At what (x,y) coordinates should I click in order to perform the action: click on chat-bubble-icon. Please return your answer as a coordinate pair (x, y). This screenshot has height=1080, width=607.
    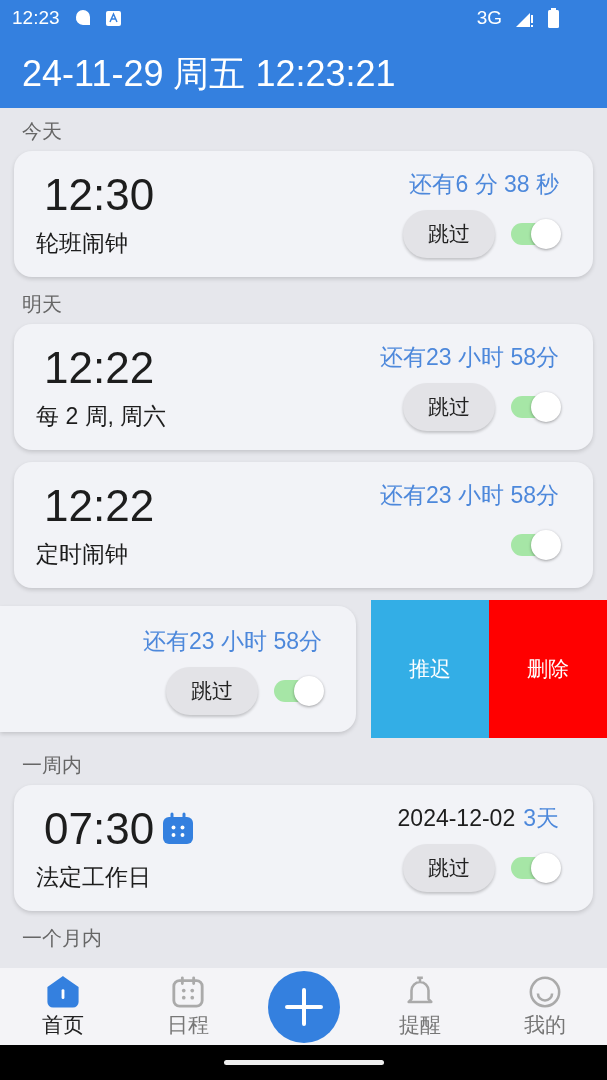
    Looking at the image, I should click on (82, 18).